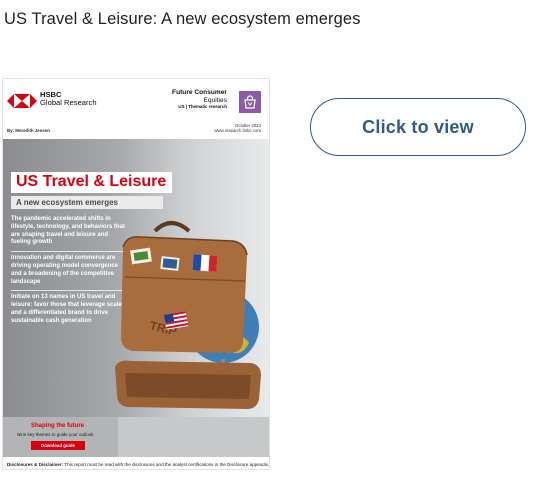  Describe the element at coordinates (22, 101) in the screenshot. I see `hsbc-hexagon-logo-icon` at that location.